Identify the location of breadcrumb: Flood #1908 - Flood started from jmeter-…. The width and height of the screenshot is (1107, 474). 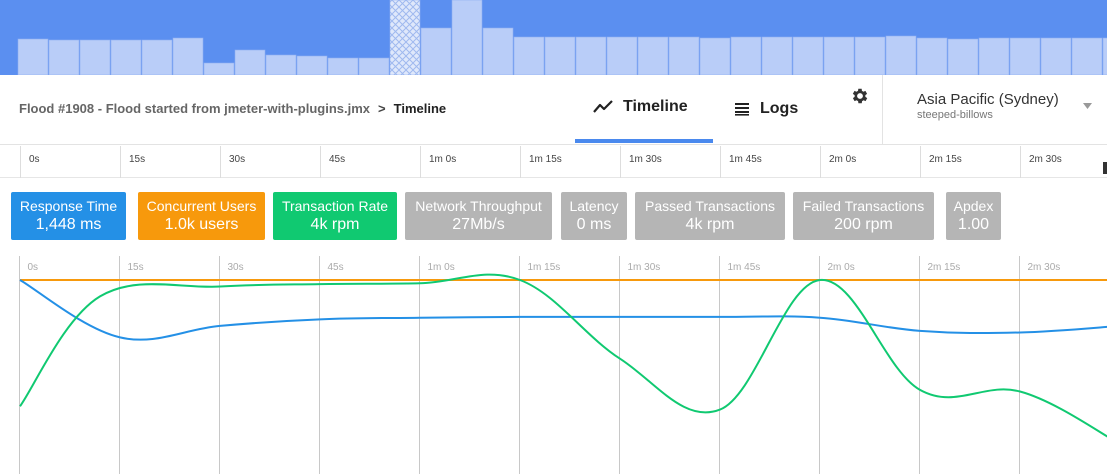
(232, 108).